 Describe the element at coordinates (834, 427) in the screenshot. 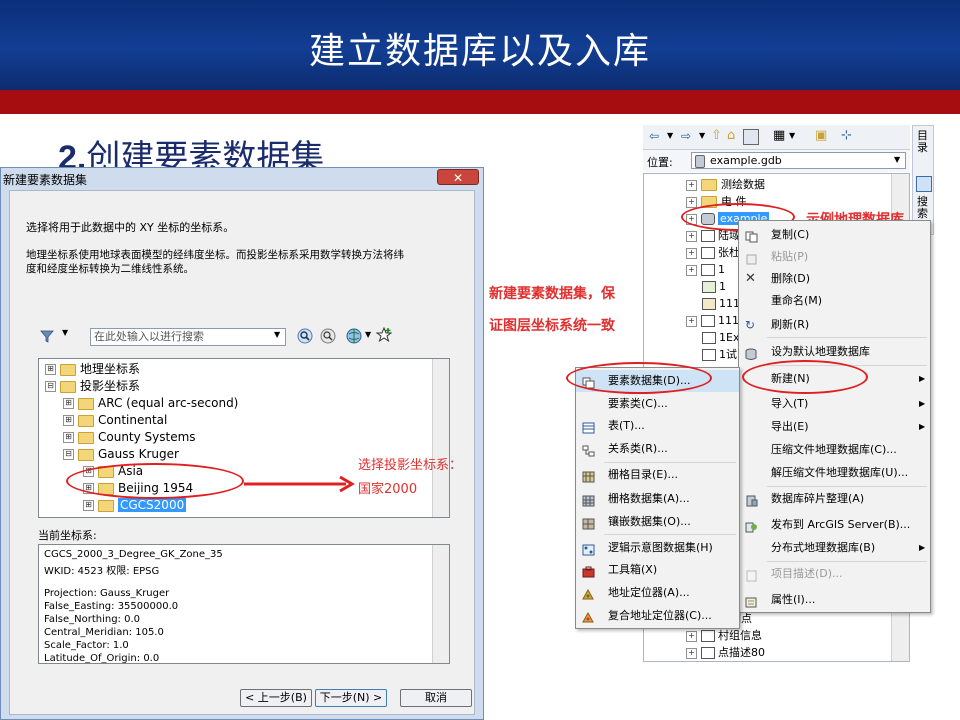

I see `menu-item-export: 导出(E) ▶` at that location.